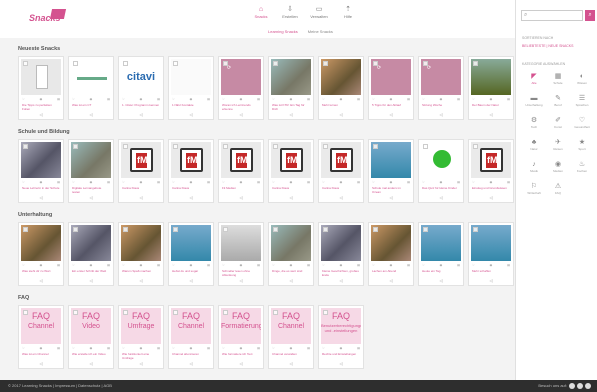 The height and width of the screenshot is (392, 597). What do you see at coordinates (534, 190) in the screenshot?
I see `category-tile: ⚐ Wirtschaft` at bounding box center [534, 190].